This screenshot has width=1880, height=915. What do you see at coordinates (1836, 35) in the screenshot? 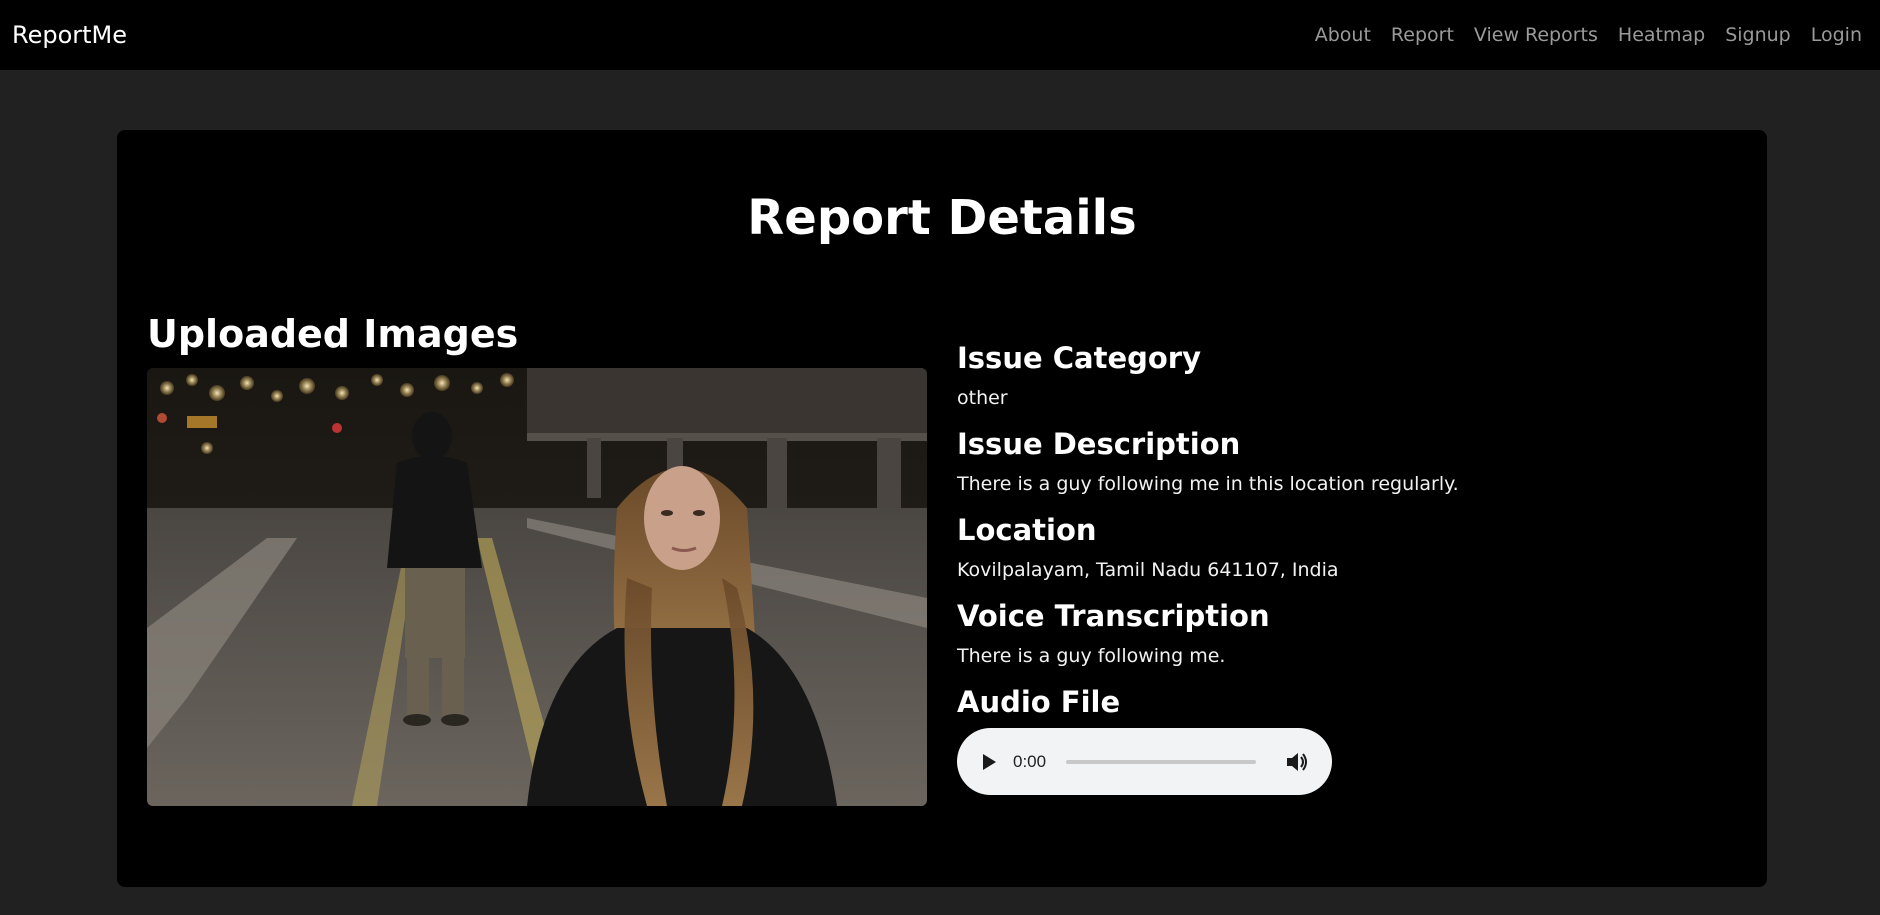
I see `nav-link-login: Login` at bounding box center [1836, 35].